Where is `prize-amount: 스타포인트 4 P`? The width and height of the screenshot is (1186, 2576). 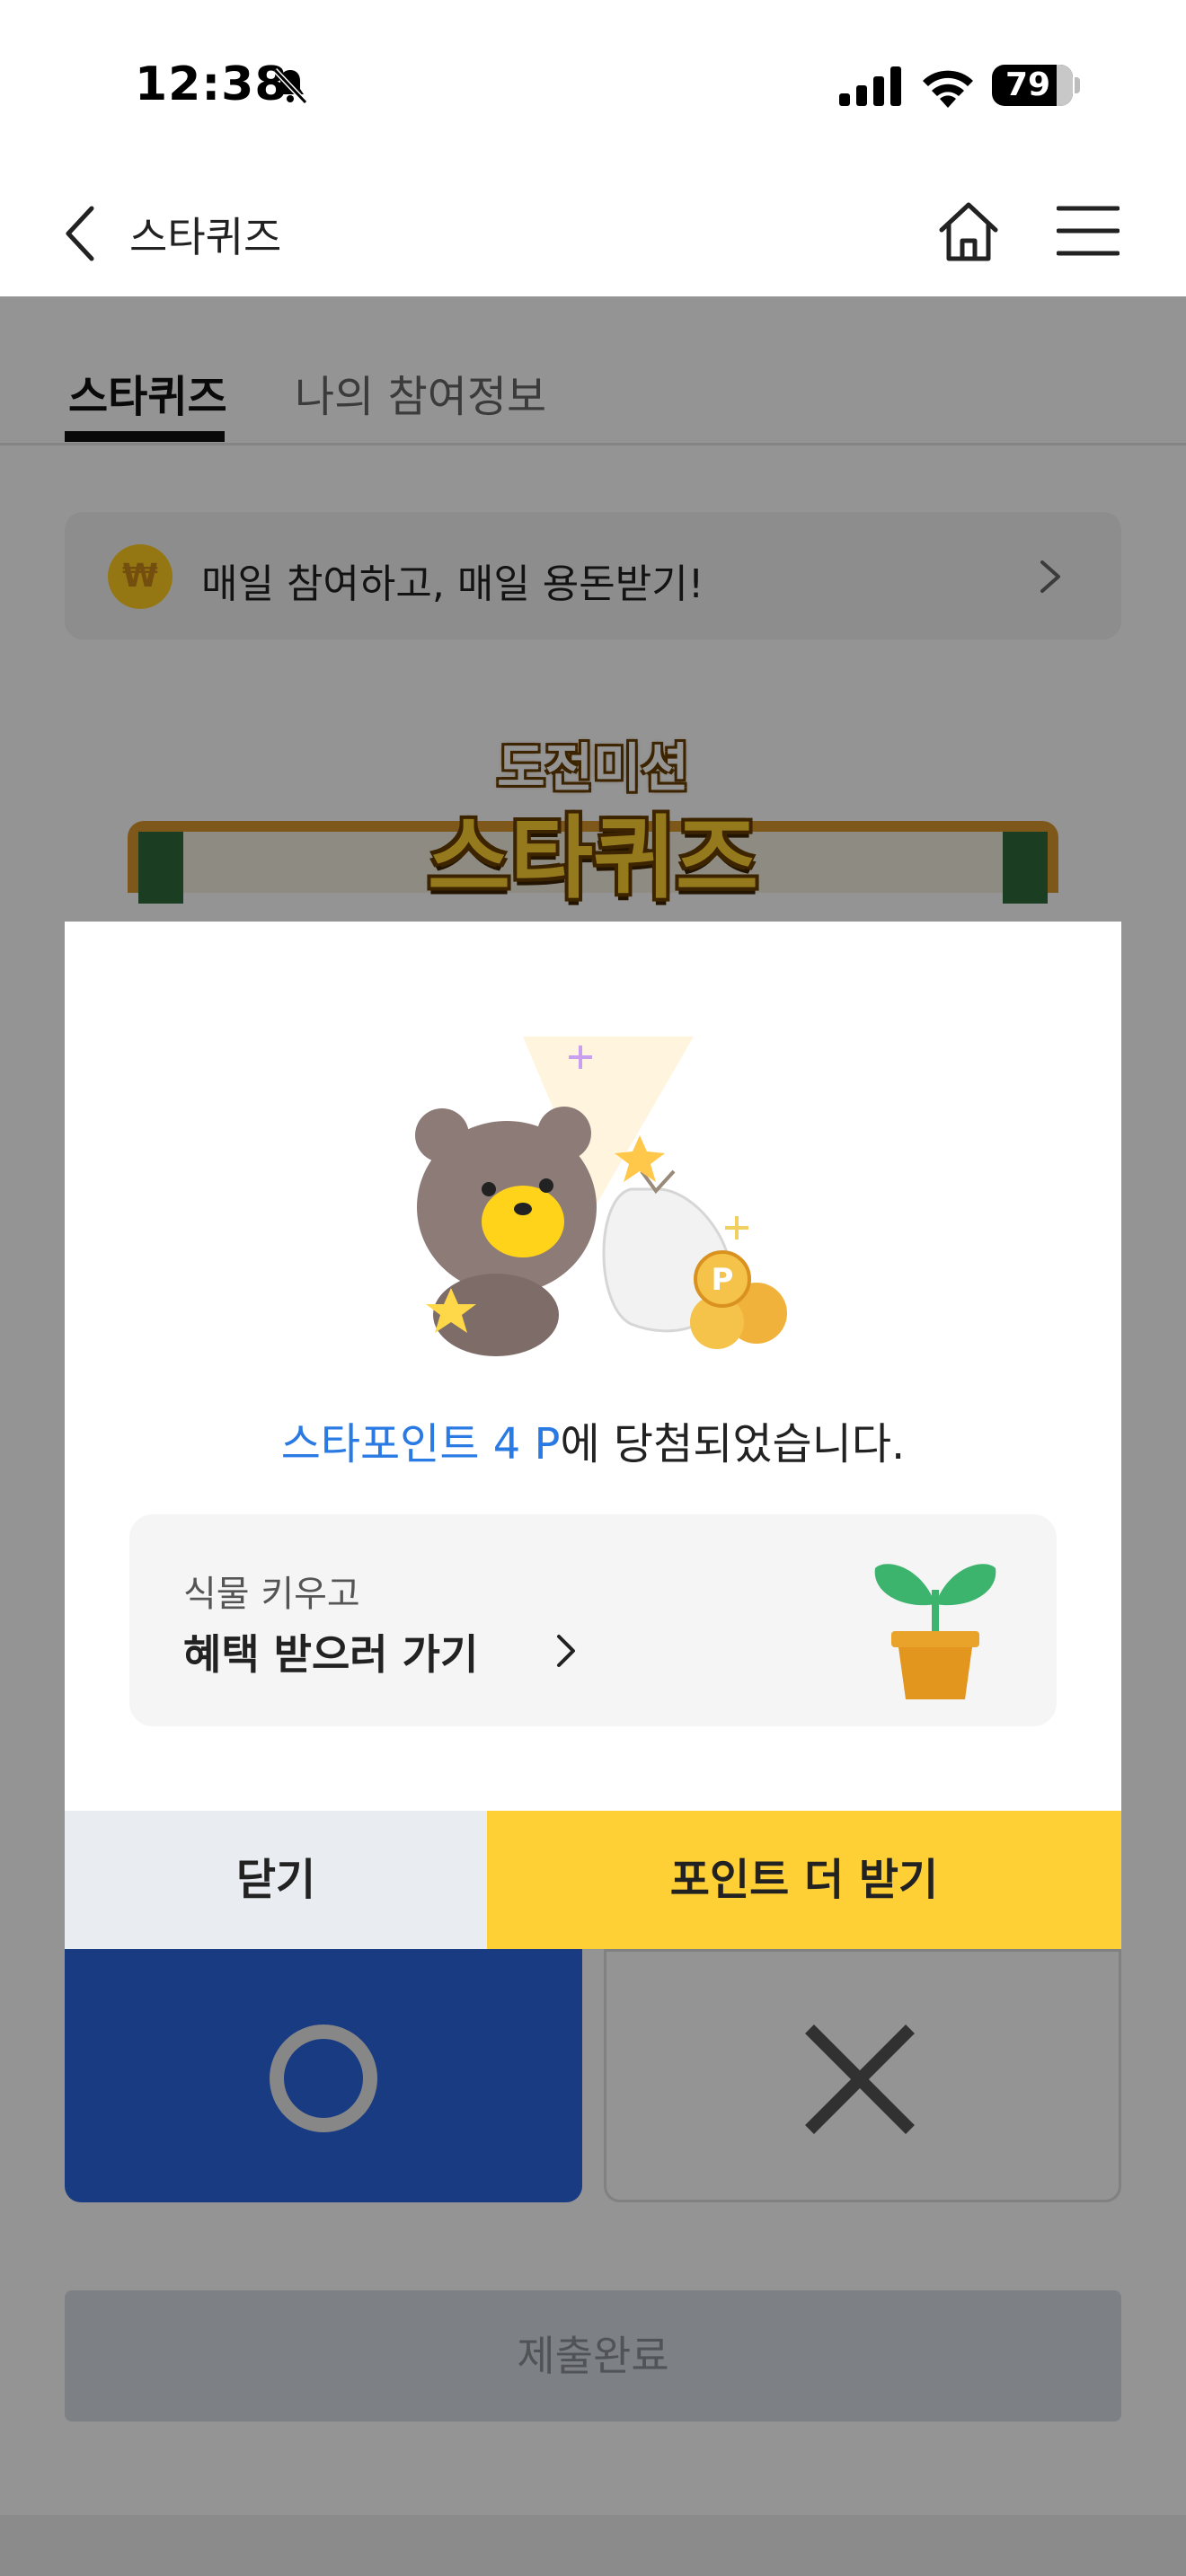
prize-amount: 스타포인트 4 P is located at coordinates (420, 1444).